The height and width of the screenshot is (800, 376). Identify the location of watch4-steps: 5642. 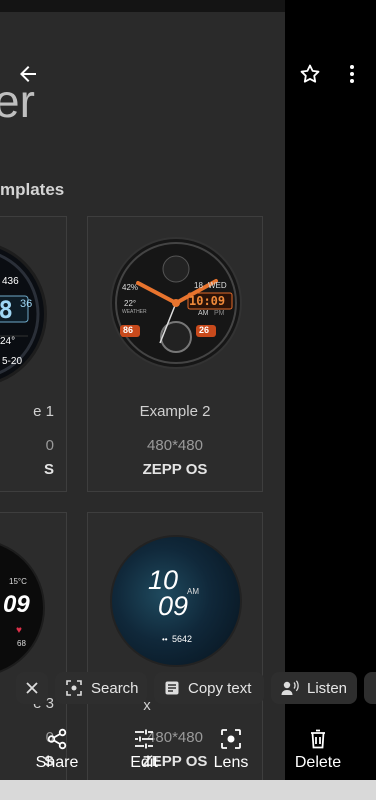
(182, 639).